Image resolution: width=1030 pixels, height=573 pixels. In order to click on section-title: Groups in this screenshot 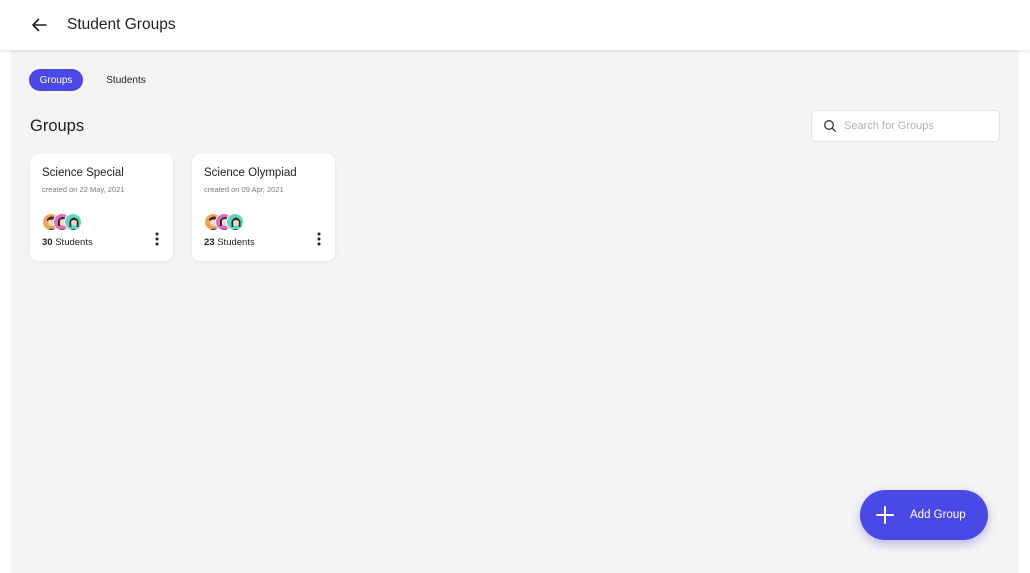, I will do `click(57, 126)`.